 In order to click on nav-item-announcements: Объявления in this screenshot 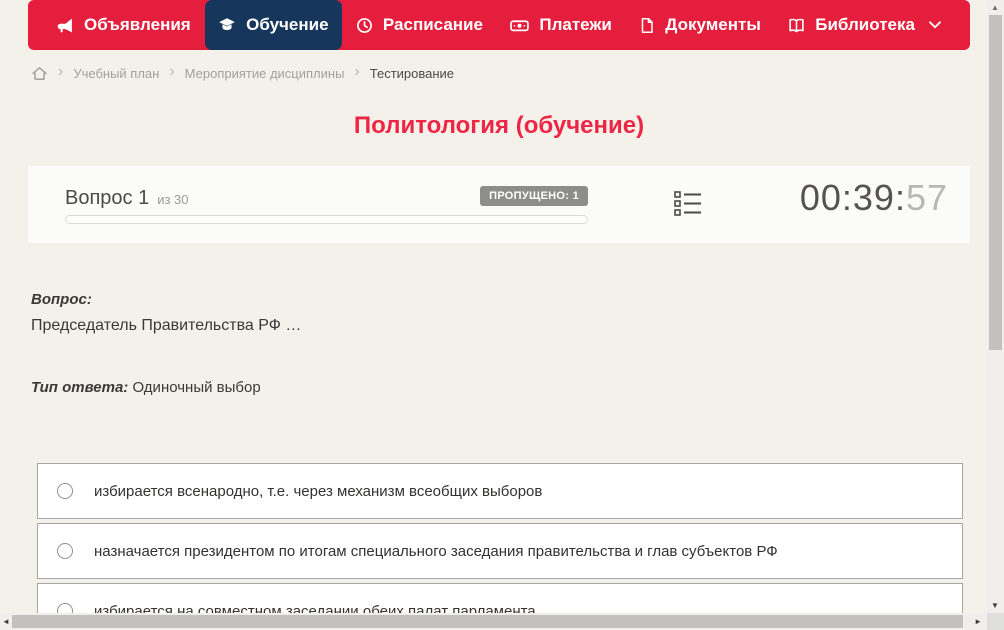, I will do `click(124, 25)`.